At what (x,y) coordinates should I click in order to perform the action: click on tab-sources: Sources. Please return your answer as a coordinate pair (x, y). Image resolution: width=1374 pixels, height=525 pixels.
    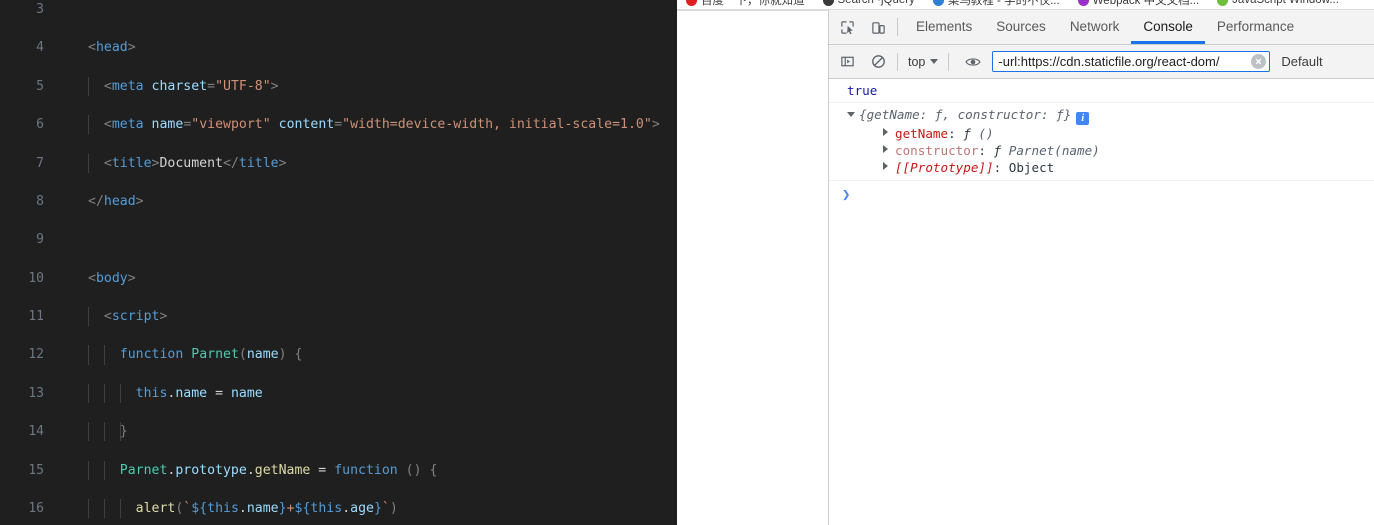
    Looking at the image, I should click on (1021, 27).